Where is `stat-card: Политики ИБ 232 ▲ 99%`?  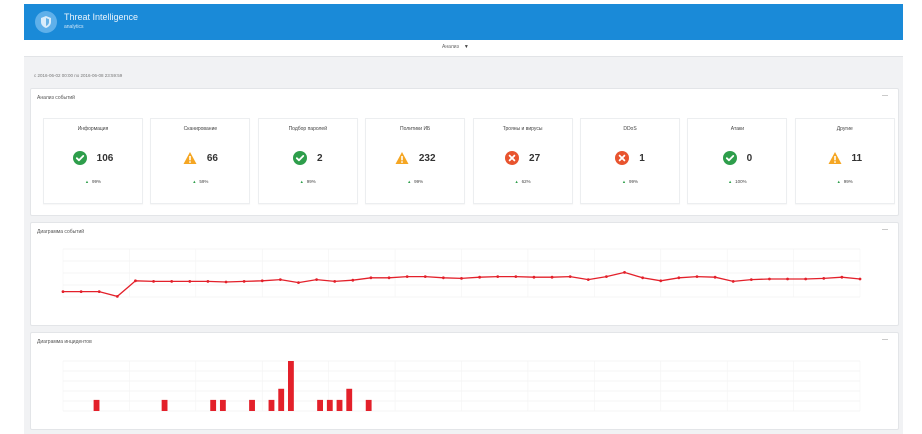
stat-card: Политики ИБ 232 ▲ 99% is located at coordinates (415, 161).